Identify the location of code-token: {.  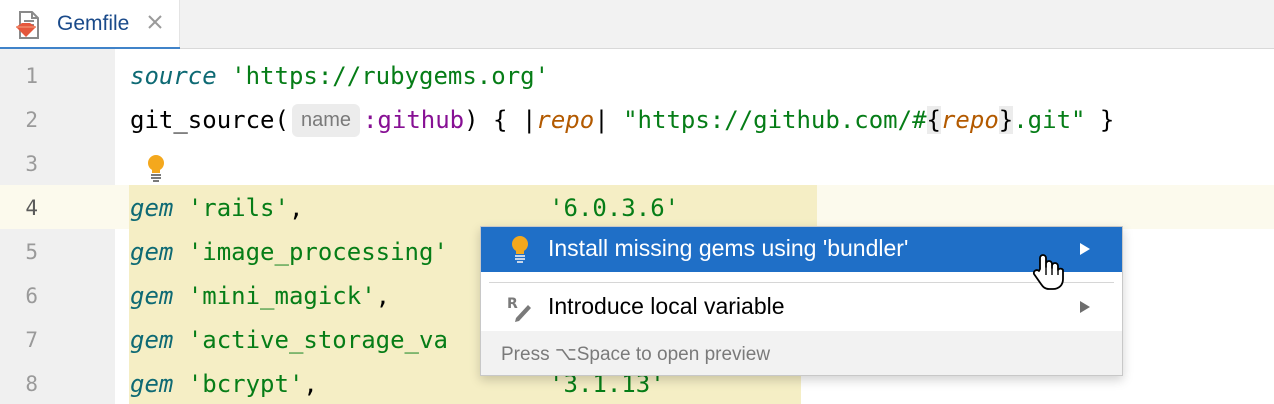
(933, 120).